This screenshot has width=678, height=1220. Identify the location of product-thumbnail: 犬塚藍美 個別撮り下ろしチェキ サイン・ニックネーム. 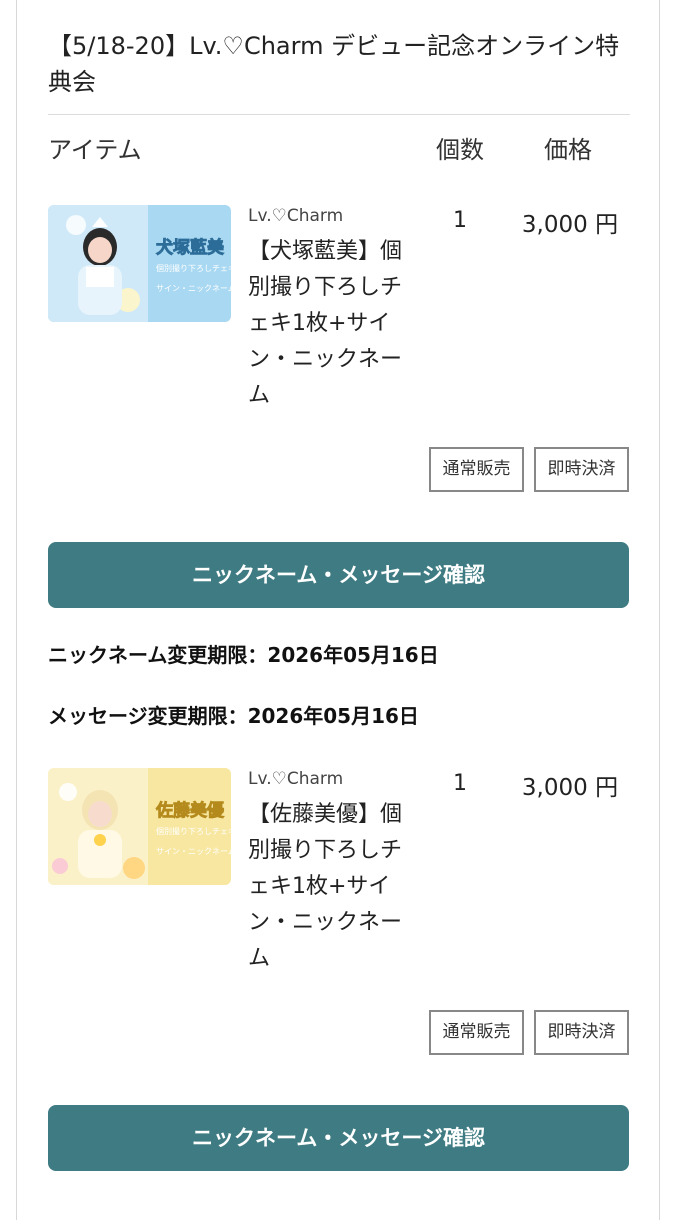
(139, 263).